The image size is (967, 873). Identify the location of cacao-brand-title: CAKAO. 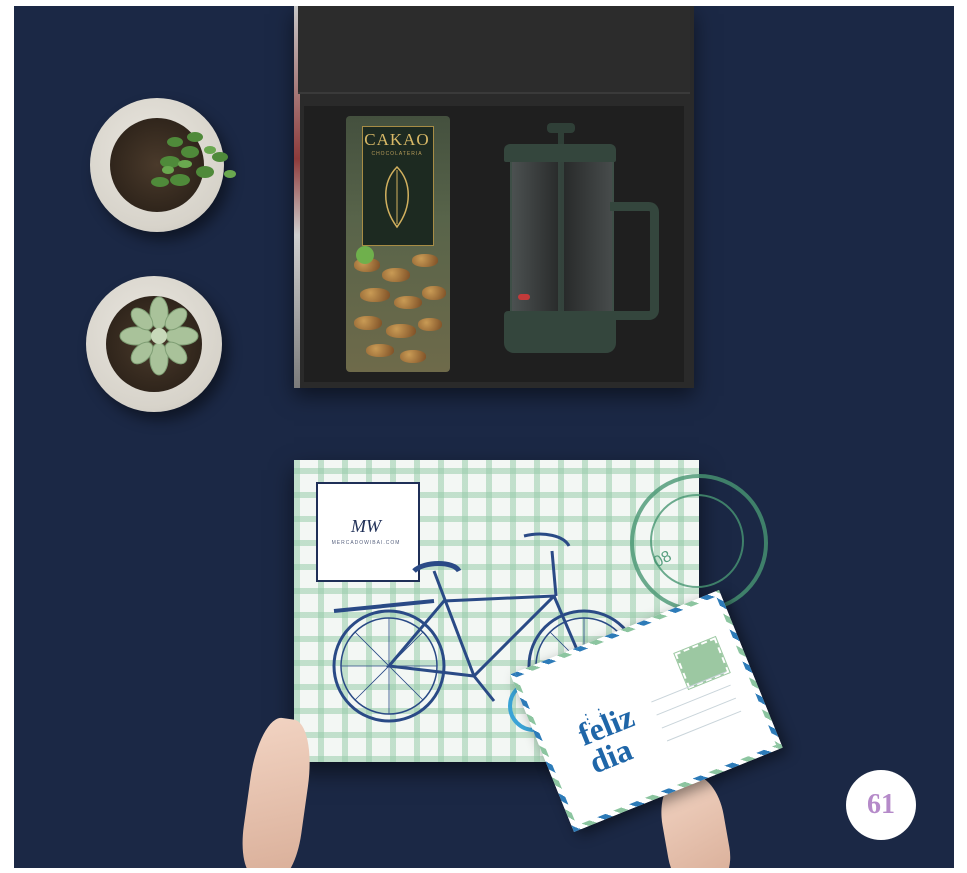
(397, 139).